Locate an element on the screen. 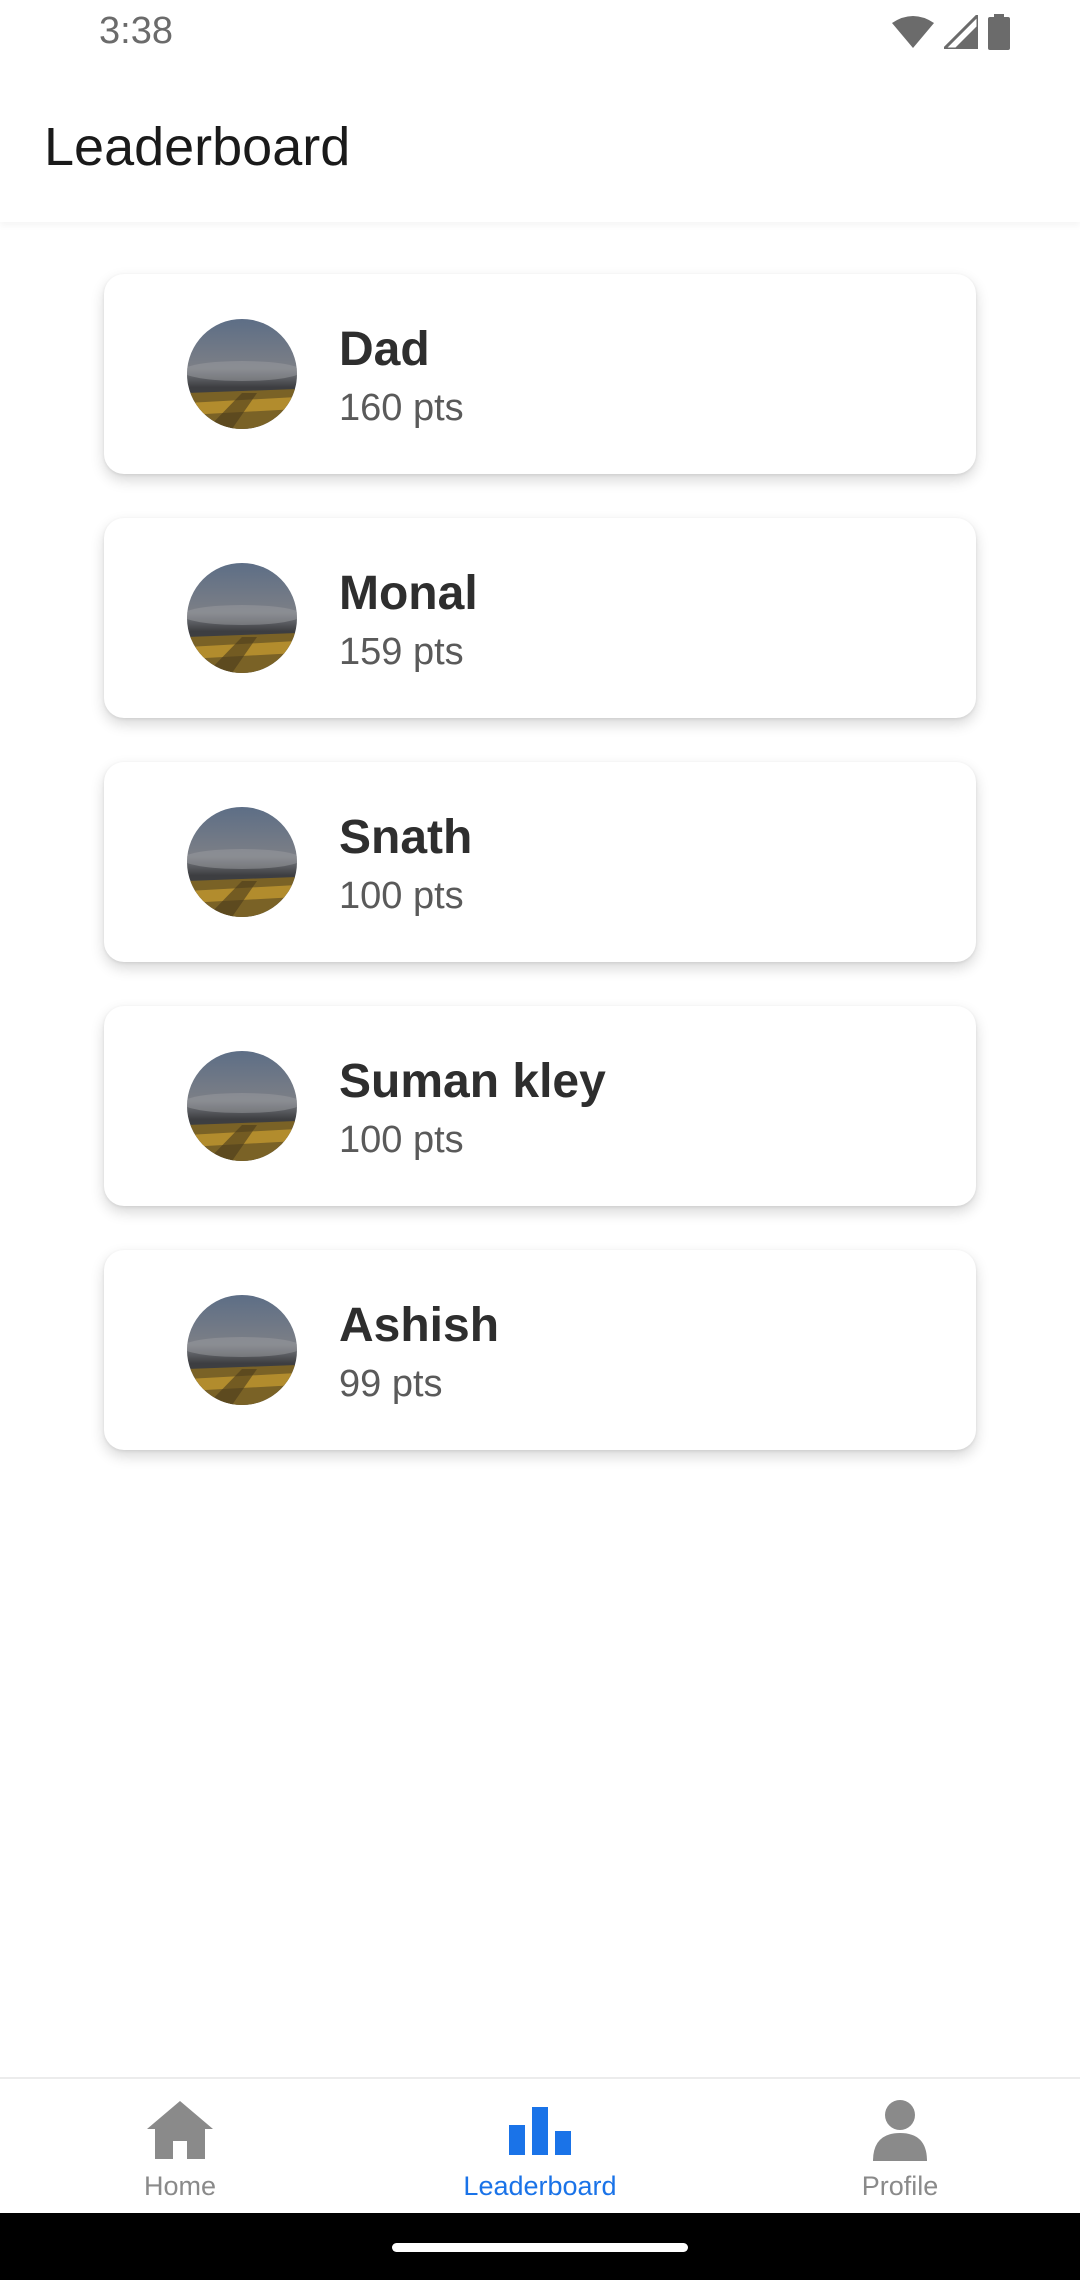 The image size is (1080, 2280). system-navigation-bar is located at coordinates (540, 2246).